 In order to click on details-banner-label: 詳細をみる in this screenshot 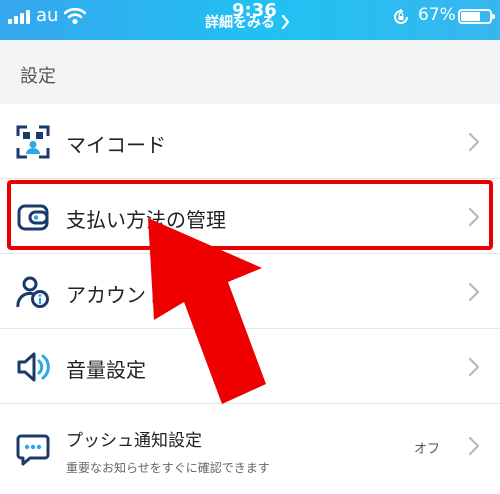, I will do `click(240, 23)`.